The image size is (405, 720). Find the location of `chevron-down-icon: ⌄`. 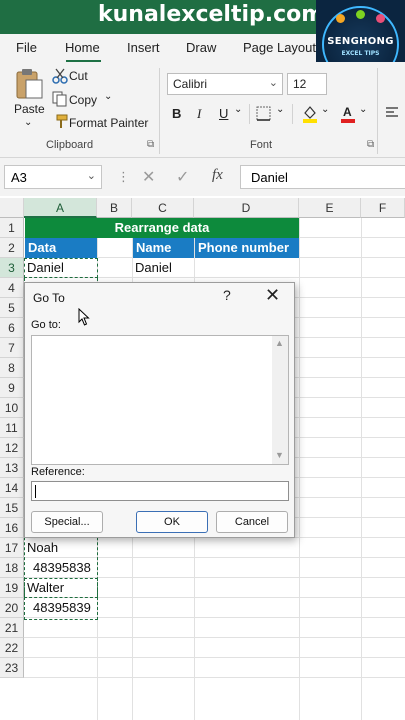

chevron-down-icon: ⌄ is located at coordinates (91, 175).